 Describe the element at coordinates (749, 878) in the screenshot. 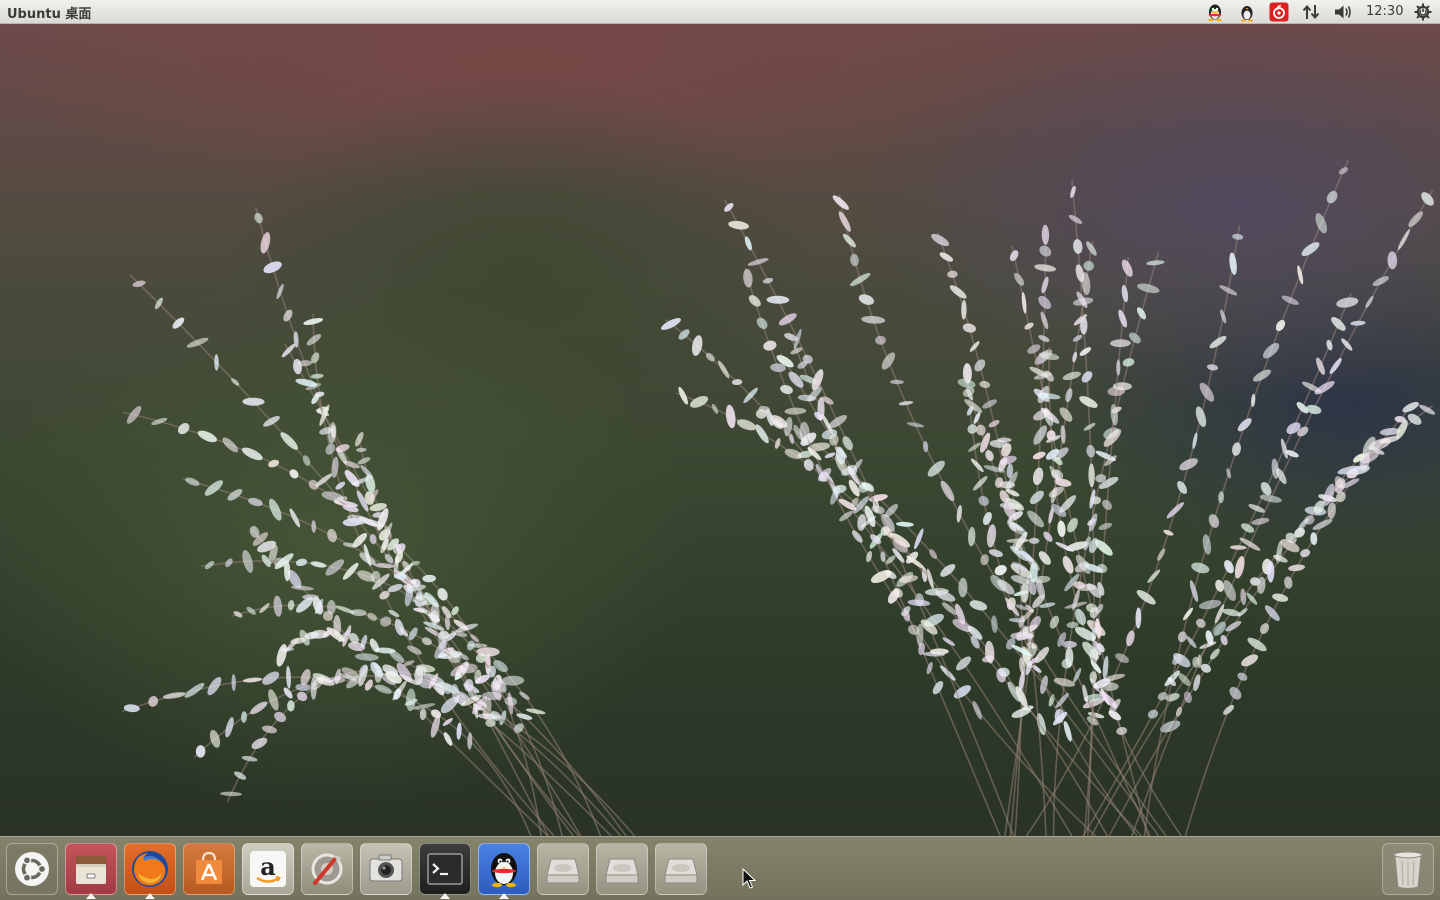

I see `mouse-cursor-icon` at that location.